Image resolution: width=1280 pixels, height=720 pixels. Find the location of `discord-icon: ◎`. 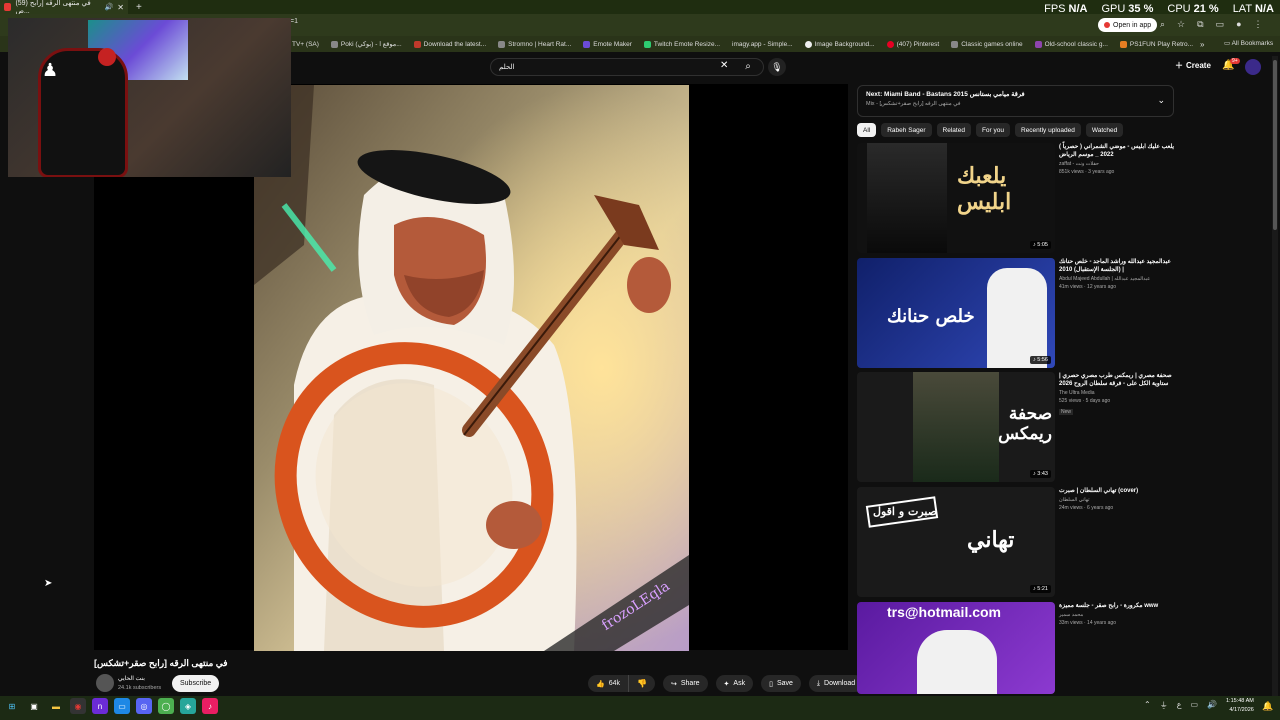

discord-icon: ◎ is located at coordinates (144, 706).